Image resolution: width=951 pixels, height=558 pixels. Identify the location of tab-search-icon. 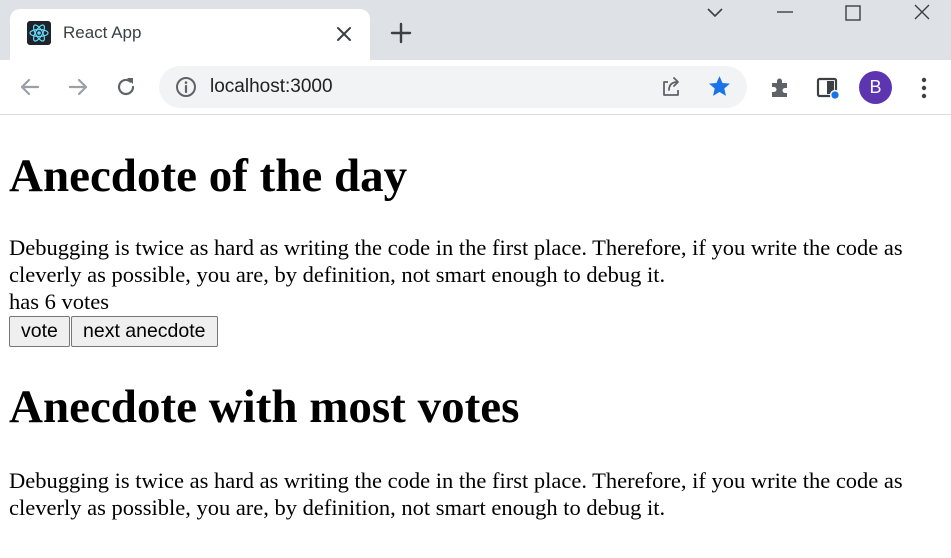
(828, 88).